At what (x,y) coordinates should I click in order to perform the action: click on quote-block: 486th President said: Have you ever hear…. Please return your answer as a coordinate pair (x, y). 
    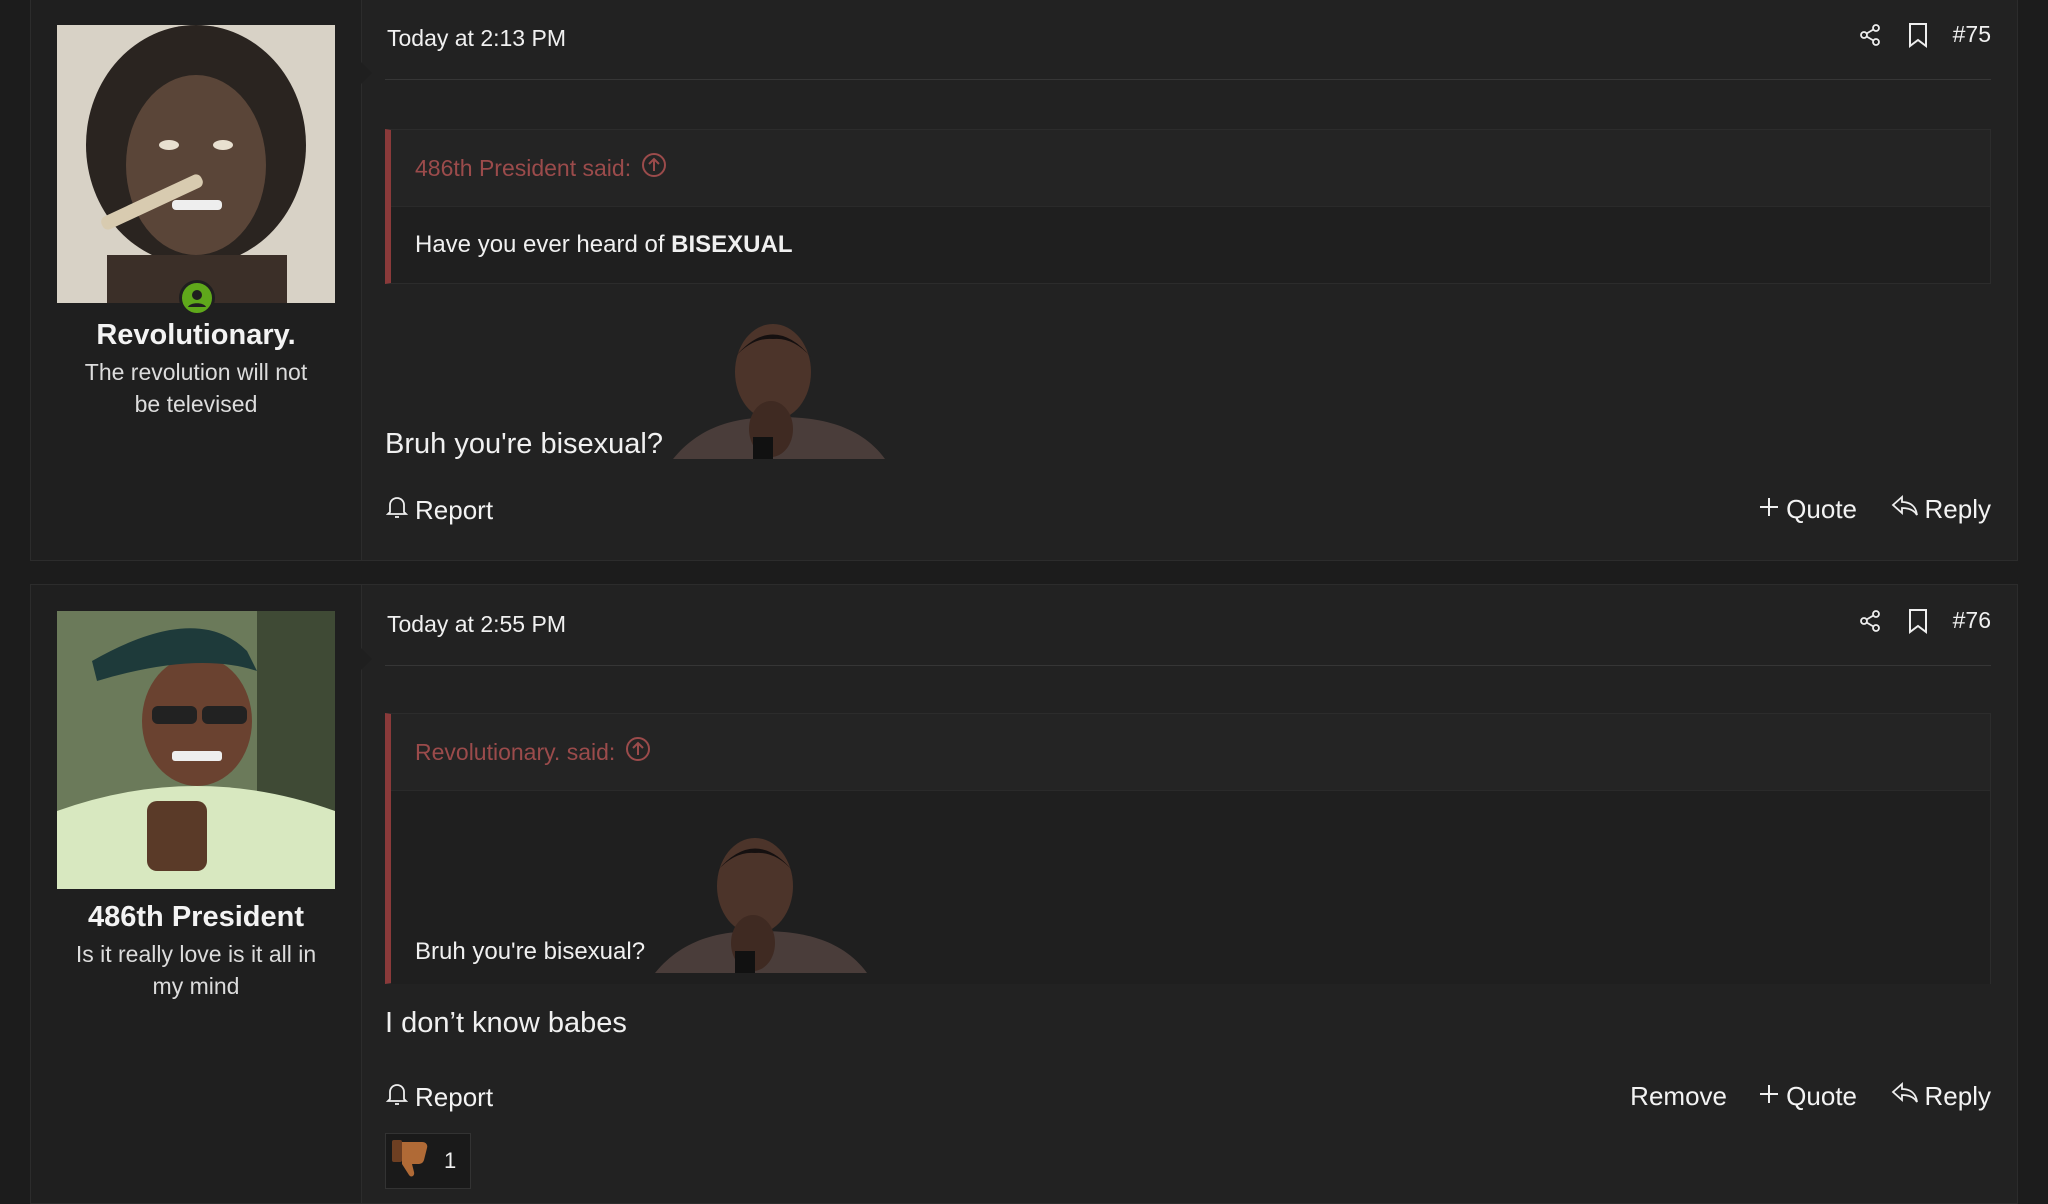
    Looking at the image, I should click on (1188, 206).